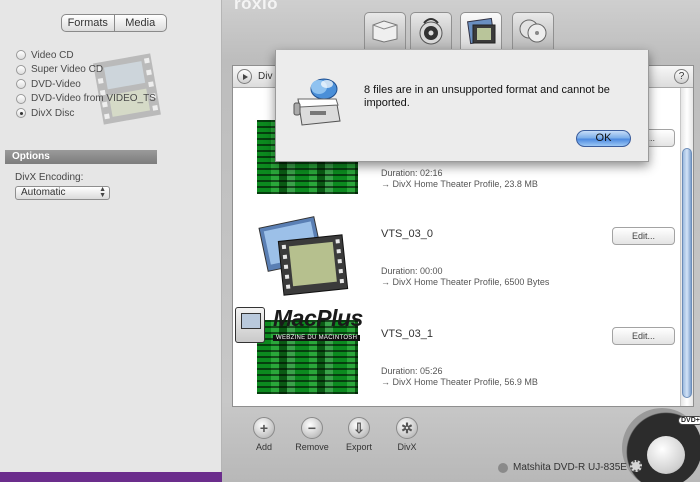 Image resolution: width=700 pixels, height=482 pixels. I want to click on media-tab: Media, so click(141, 23).